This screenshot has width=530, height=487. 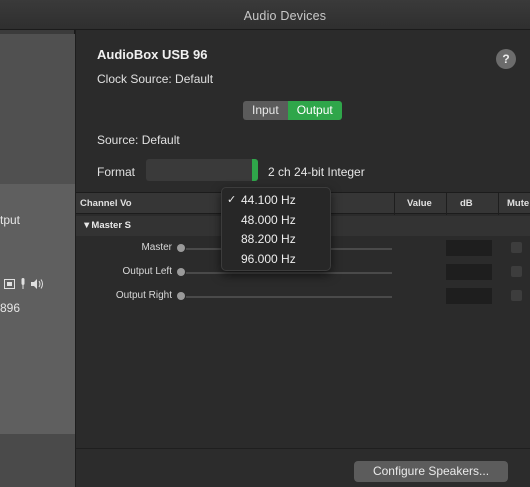 I want to click on device-name: AudioBox USB 96, so click(x=152, y=54).